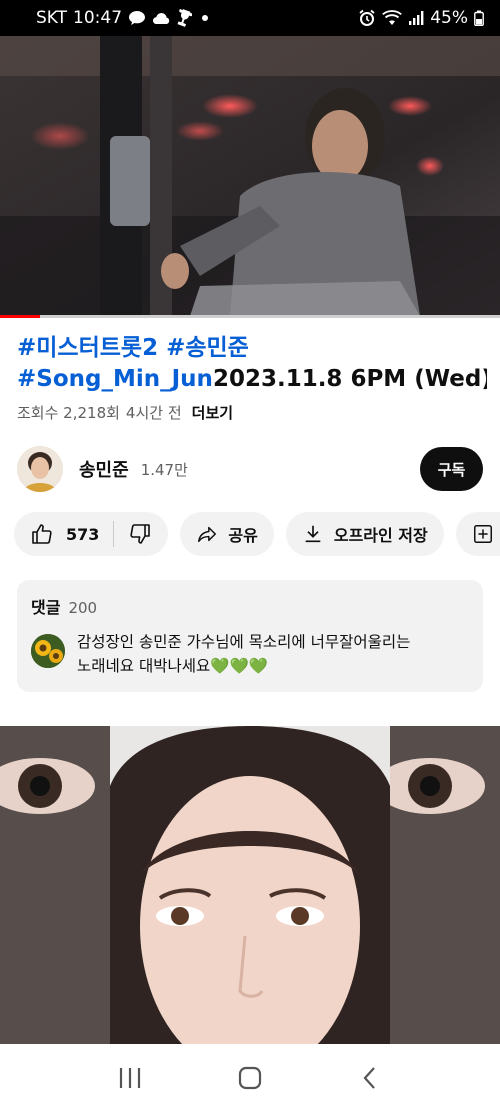 The image size is (500, 1111). I want to click on hashtag-link: #미스터트롯2, so click(87, 348).